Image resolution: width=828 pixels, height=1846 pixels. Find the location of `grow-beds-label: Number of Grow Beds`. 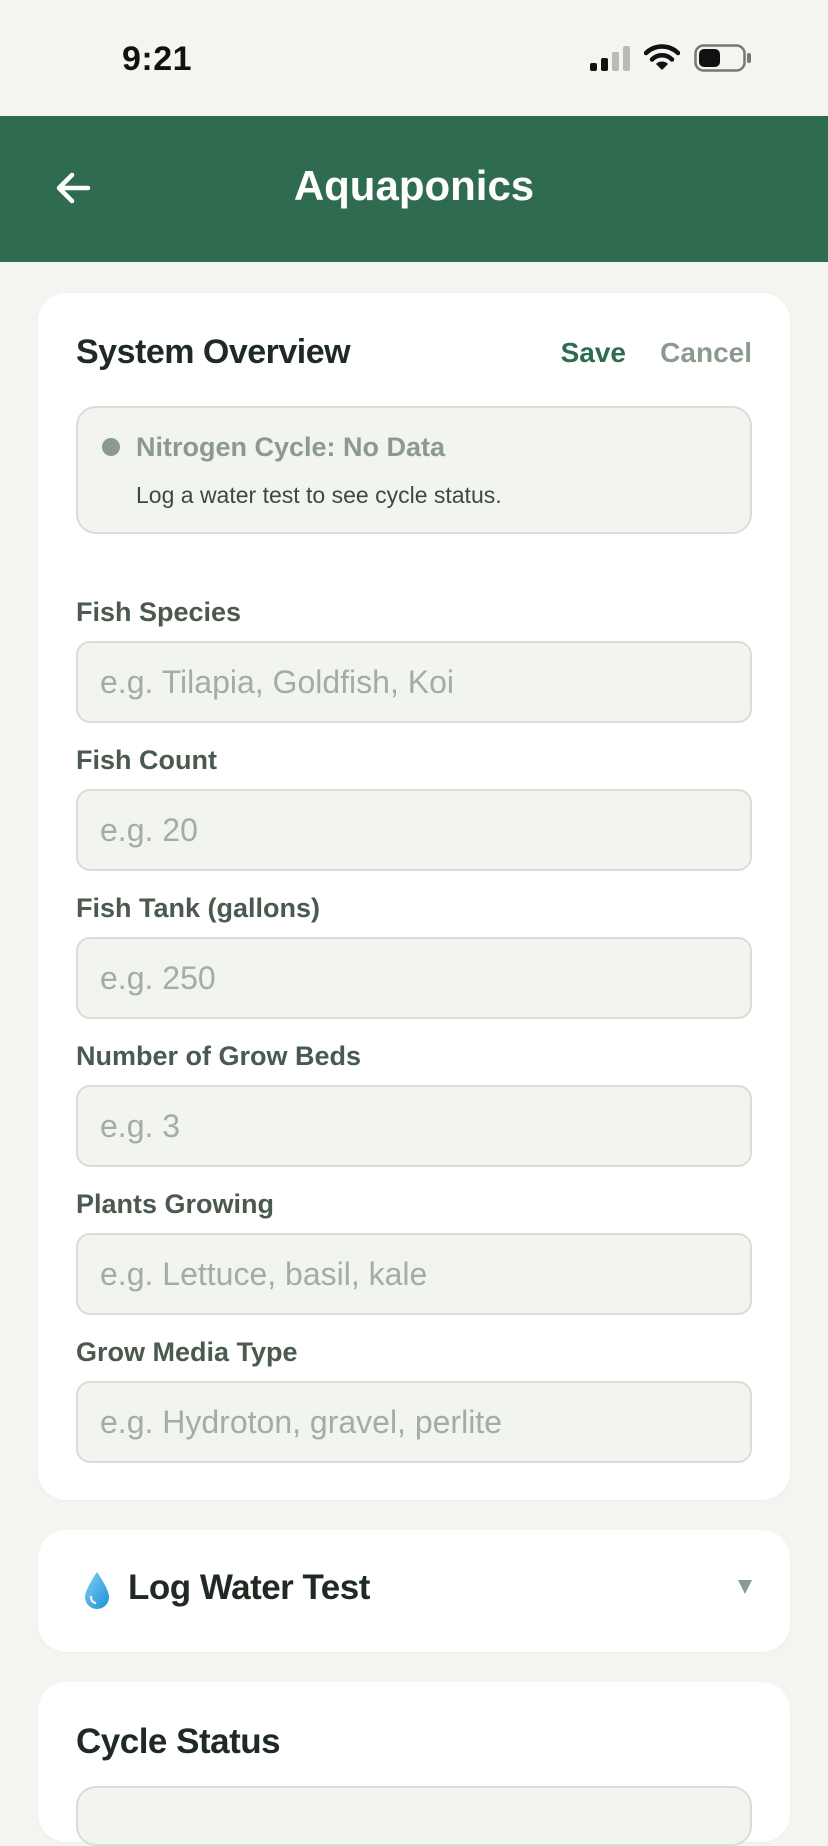

grow-beds-label: Number of Grow Beds is located at coordinates (219, 1056).